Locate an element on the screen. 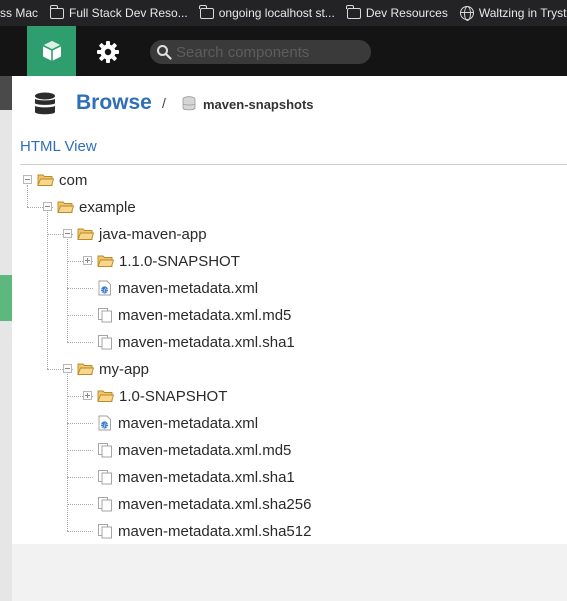  bookmark-waltzing-in-tryst: Waltzing in Tryst is located at coordinates (513, 13).